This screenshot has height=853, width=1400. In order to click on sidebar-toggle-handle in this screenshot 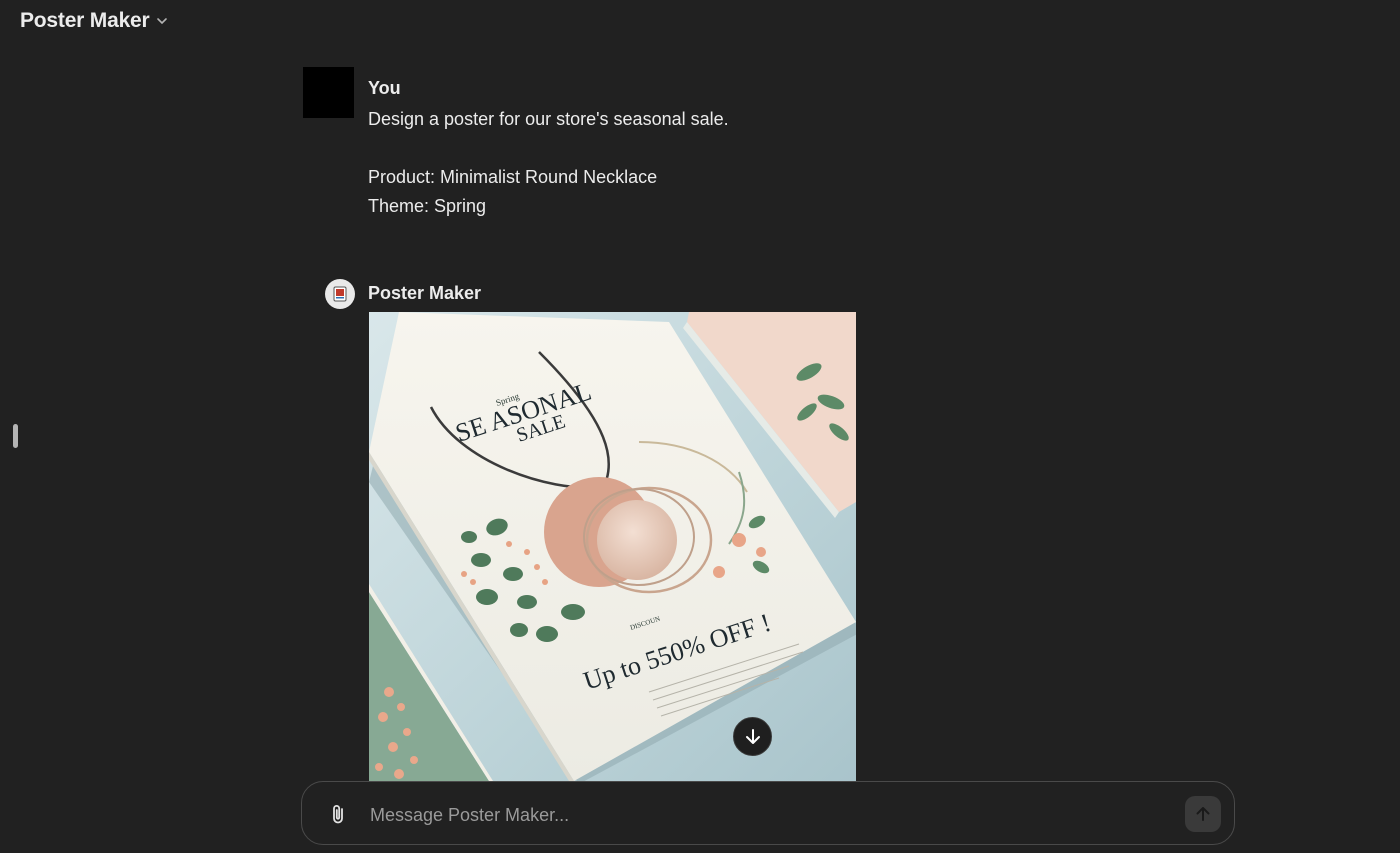, I will do `click(15, 436)`.